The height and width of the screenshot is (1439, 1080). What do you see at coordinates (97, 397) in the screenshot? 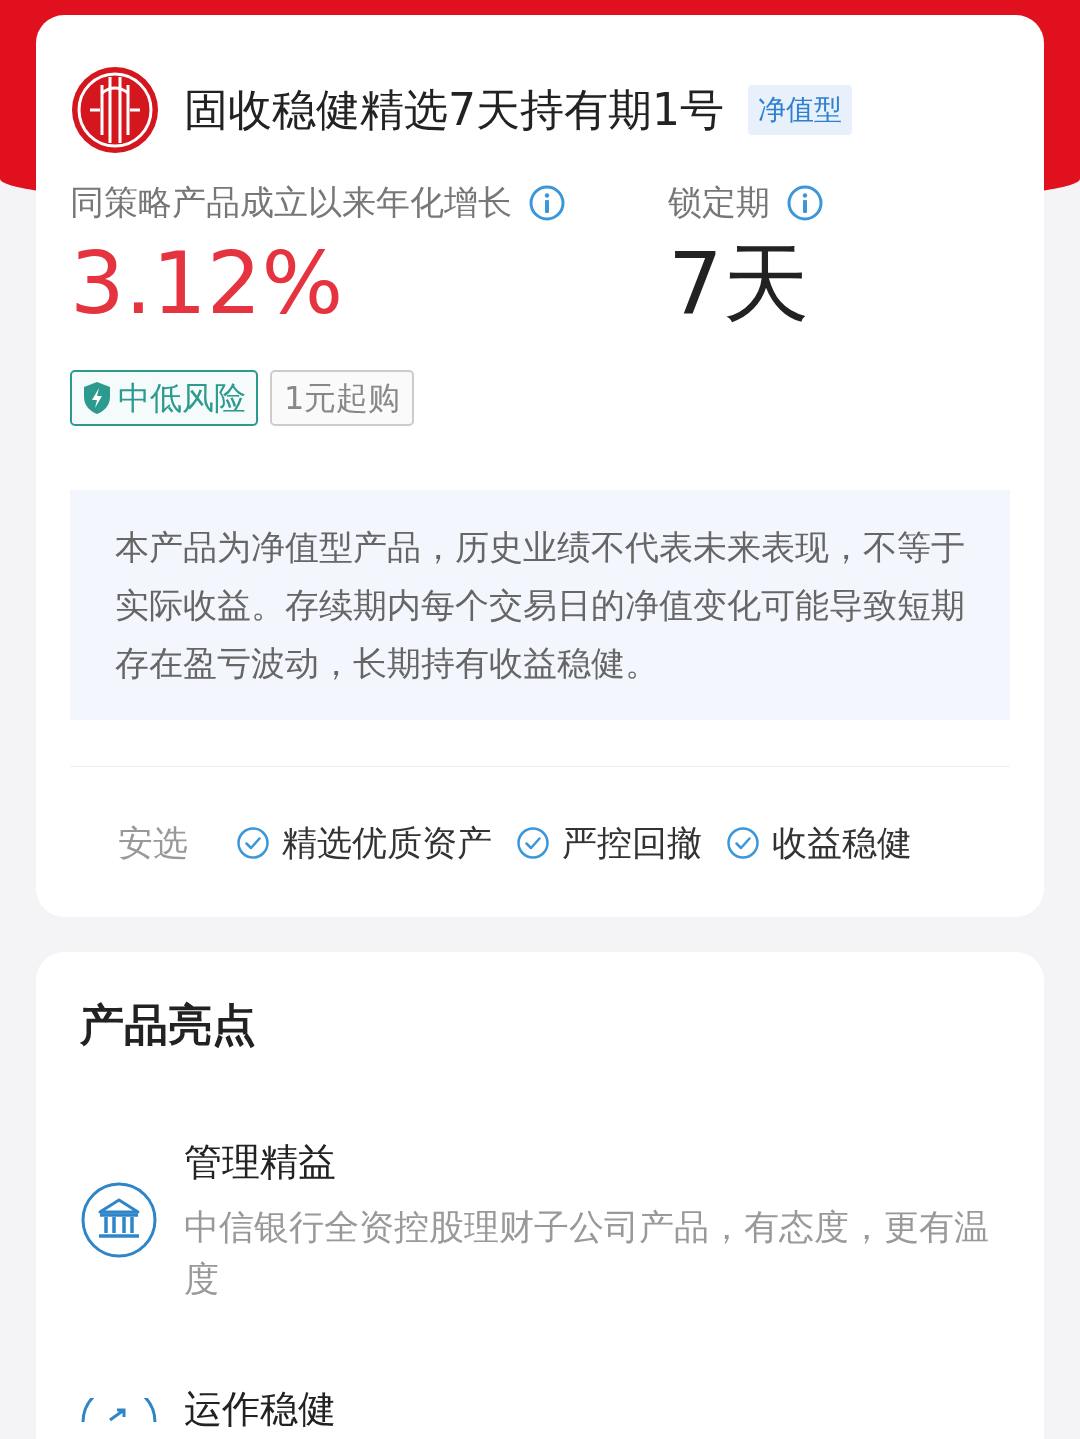
I see `shield-icon` at bounding box center [97, 397].